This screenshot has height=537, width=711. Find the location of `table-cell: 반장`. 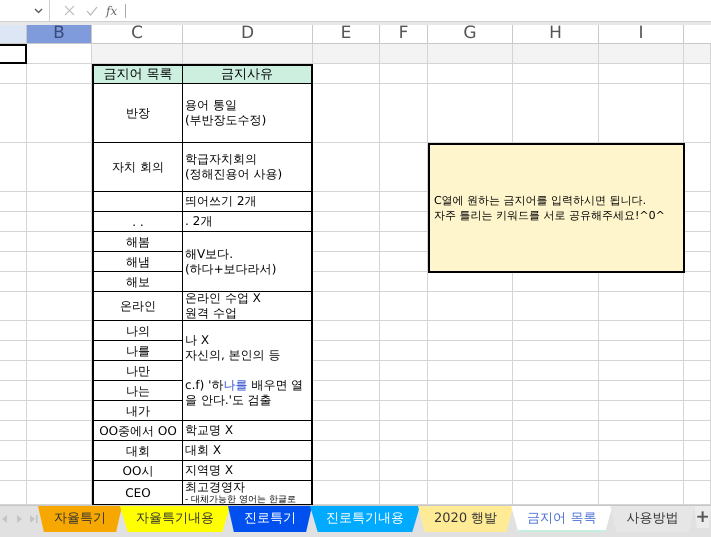

table-cell: 반장 is located at coordinates (137, 113).